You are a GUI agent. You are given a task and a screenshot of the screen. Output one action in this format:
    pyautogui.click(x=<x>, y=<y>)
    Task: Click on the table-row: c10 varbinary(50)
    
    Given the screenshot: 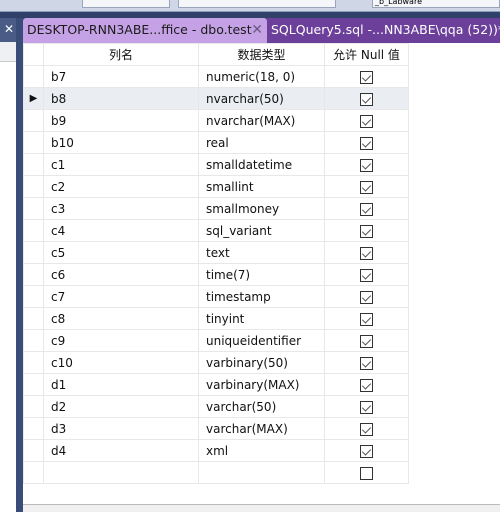 What is the action you would take?
    pyautogui.click(x=216, y=362)
    